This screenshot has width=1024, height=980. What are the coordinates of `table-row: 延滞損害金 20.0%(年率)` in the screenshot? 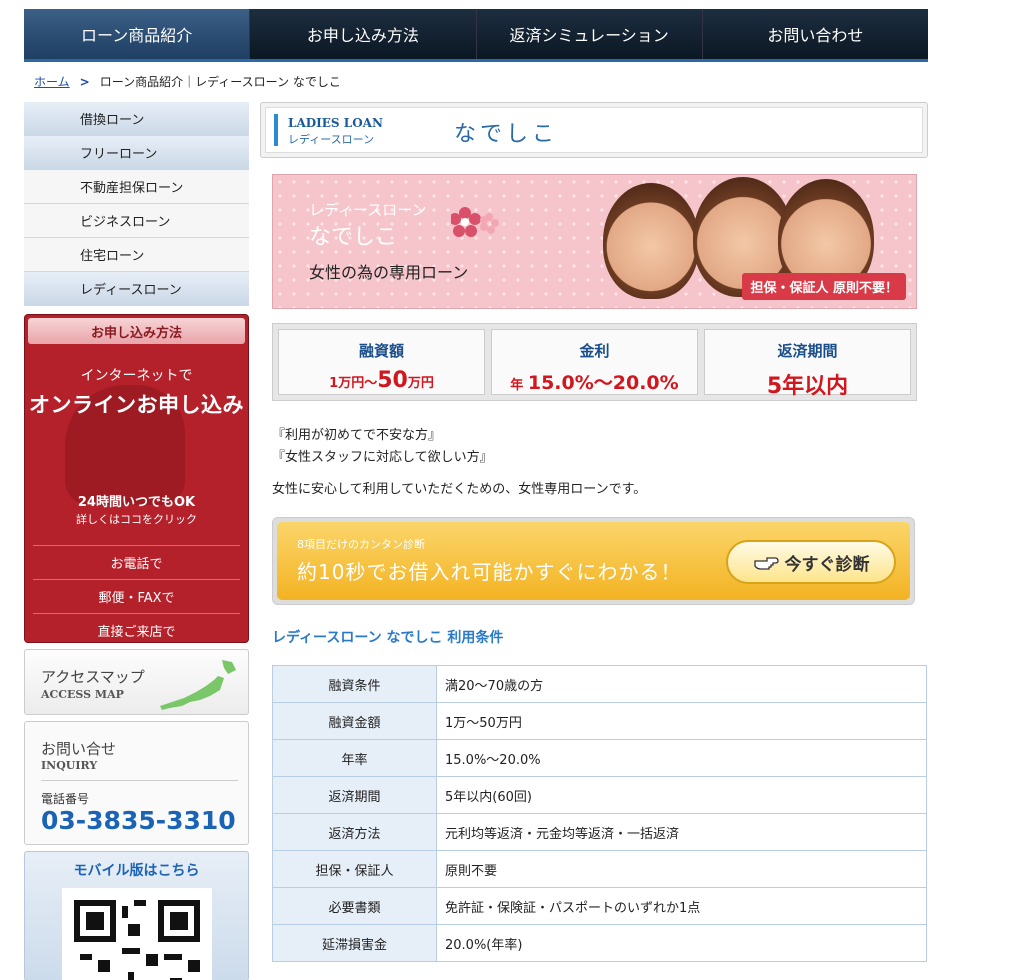 It's located at (599, 943).